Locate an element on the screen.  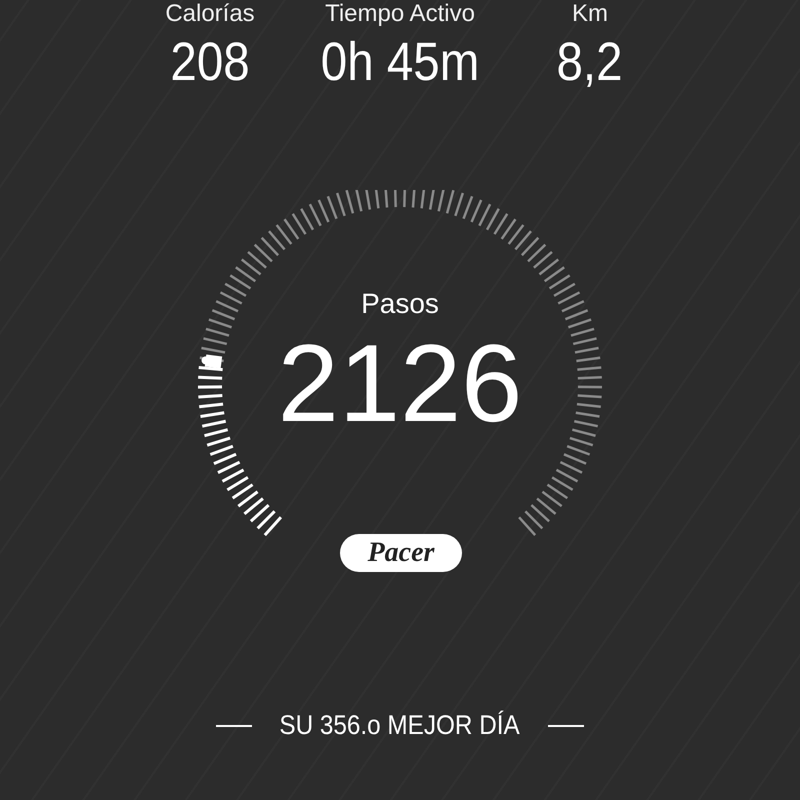
stat-value: 208 is located at coordinates (210, 62).